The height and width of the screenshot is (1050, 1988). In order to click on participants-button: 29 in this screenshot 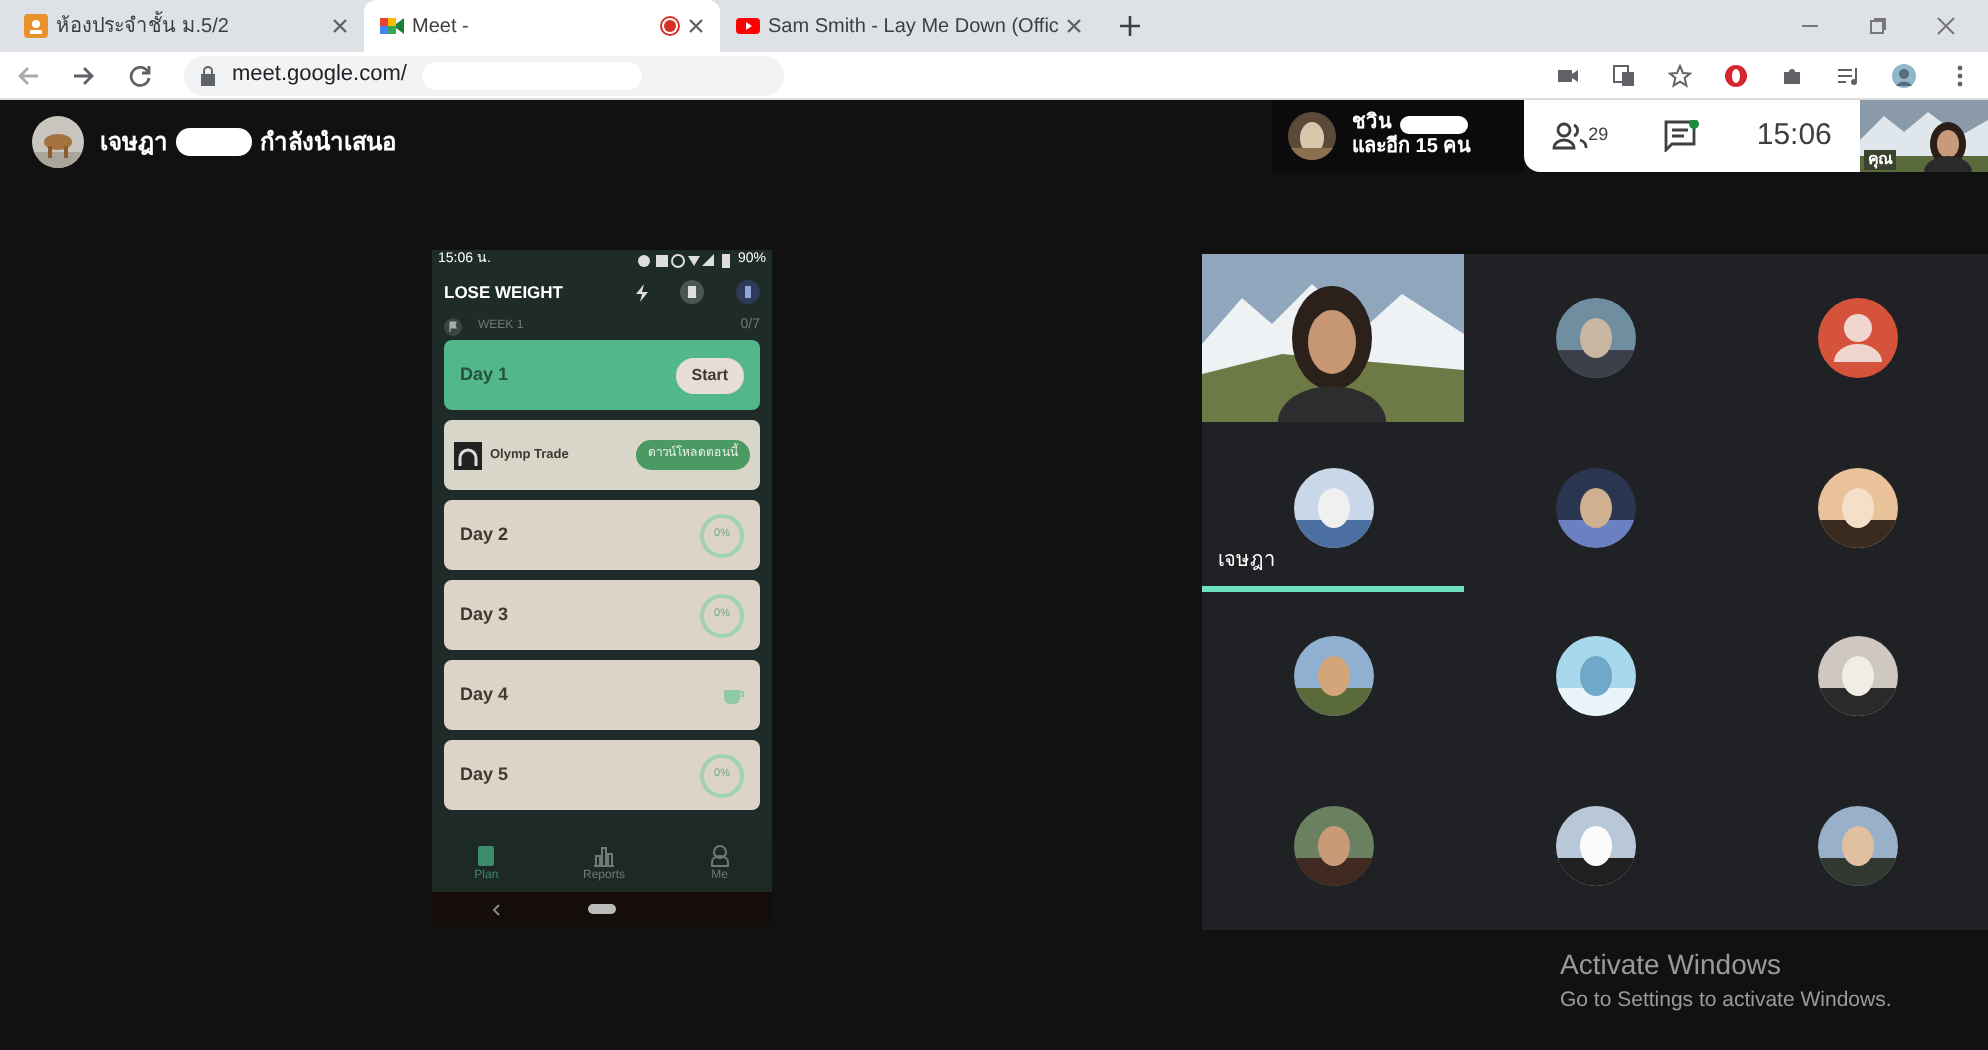, I will do `click(1580, 136)`.